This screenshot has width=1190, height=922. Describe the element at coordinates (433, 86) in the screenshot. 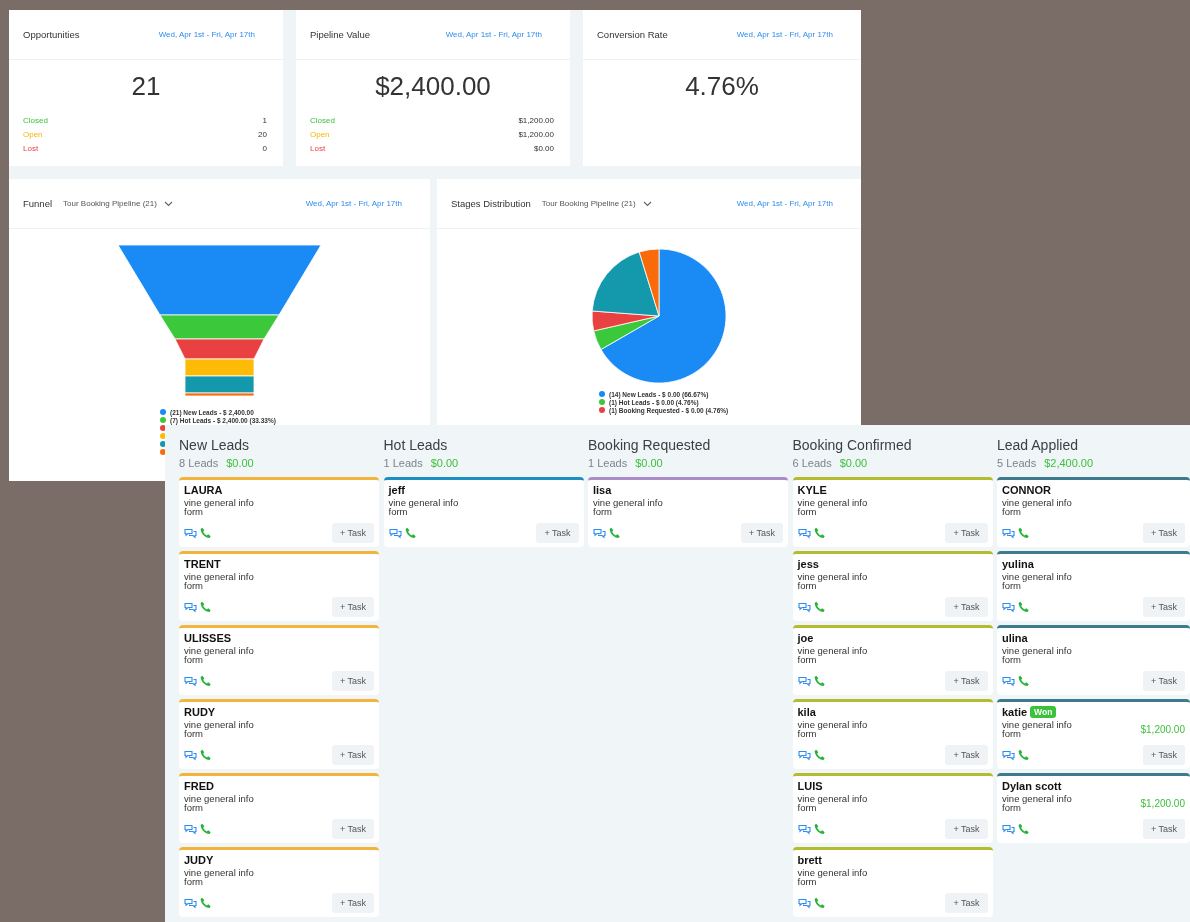

I see `stat-value: $2,400.00` at that location.